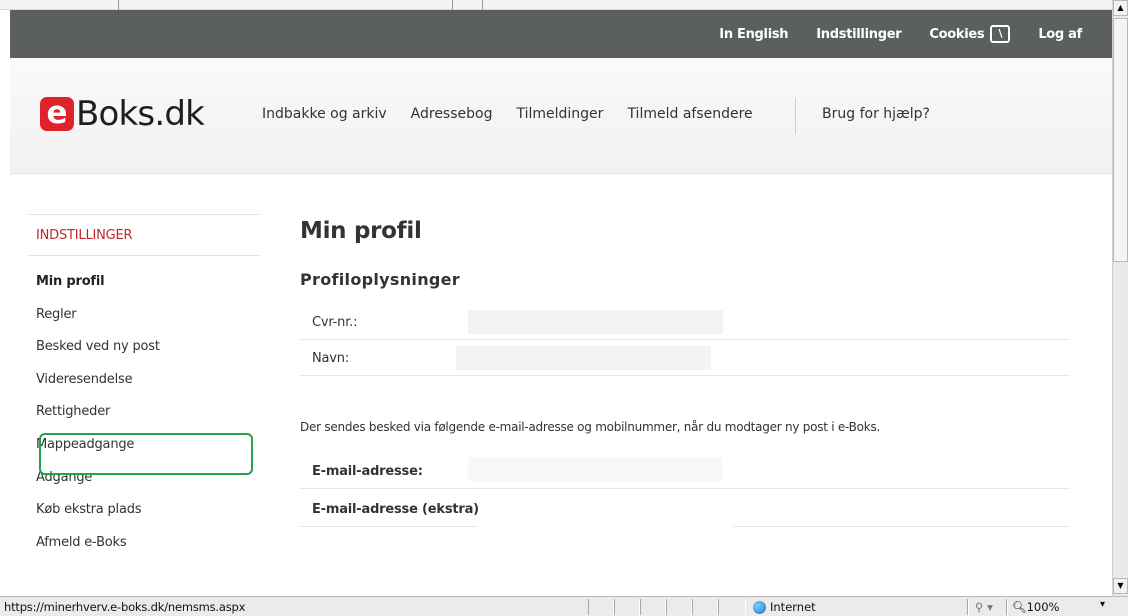 This screenshot has width=1128, height=616. I want to click on help-link: Brug for hjælp?, so click(876, 114).